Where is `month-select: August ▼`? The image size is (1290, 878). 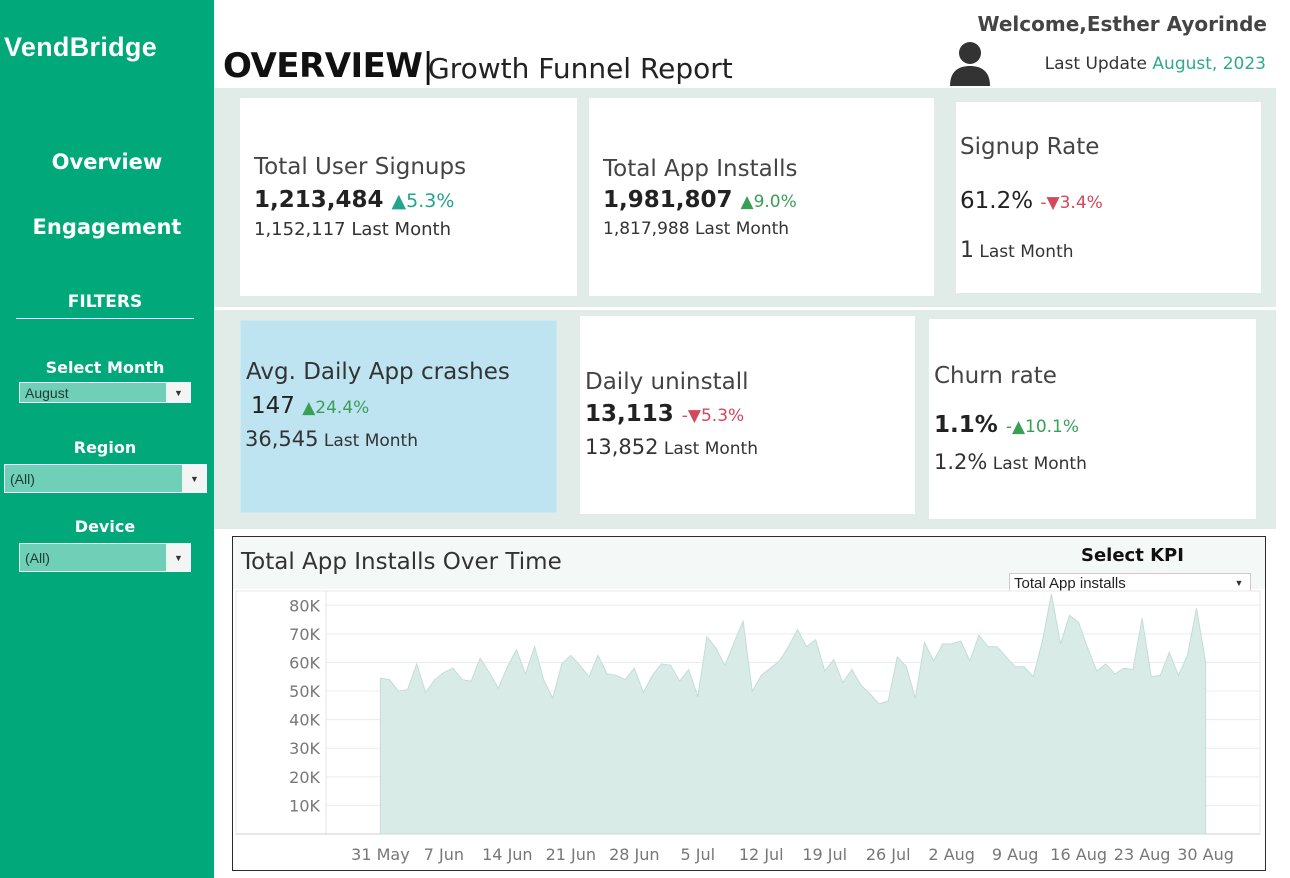 month-select: August ▼ is located at coordinates (105, 392).